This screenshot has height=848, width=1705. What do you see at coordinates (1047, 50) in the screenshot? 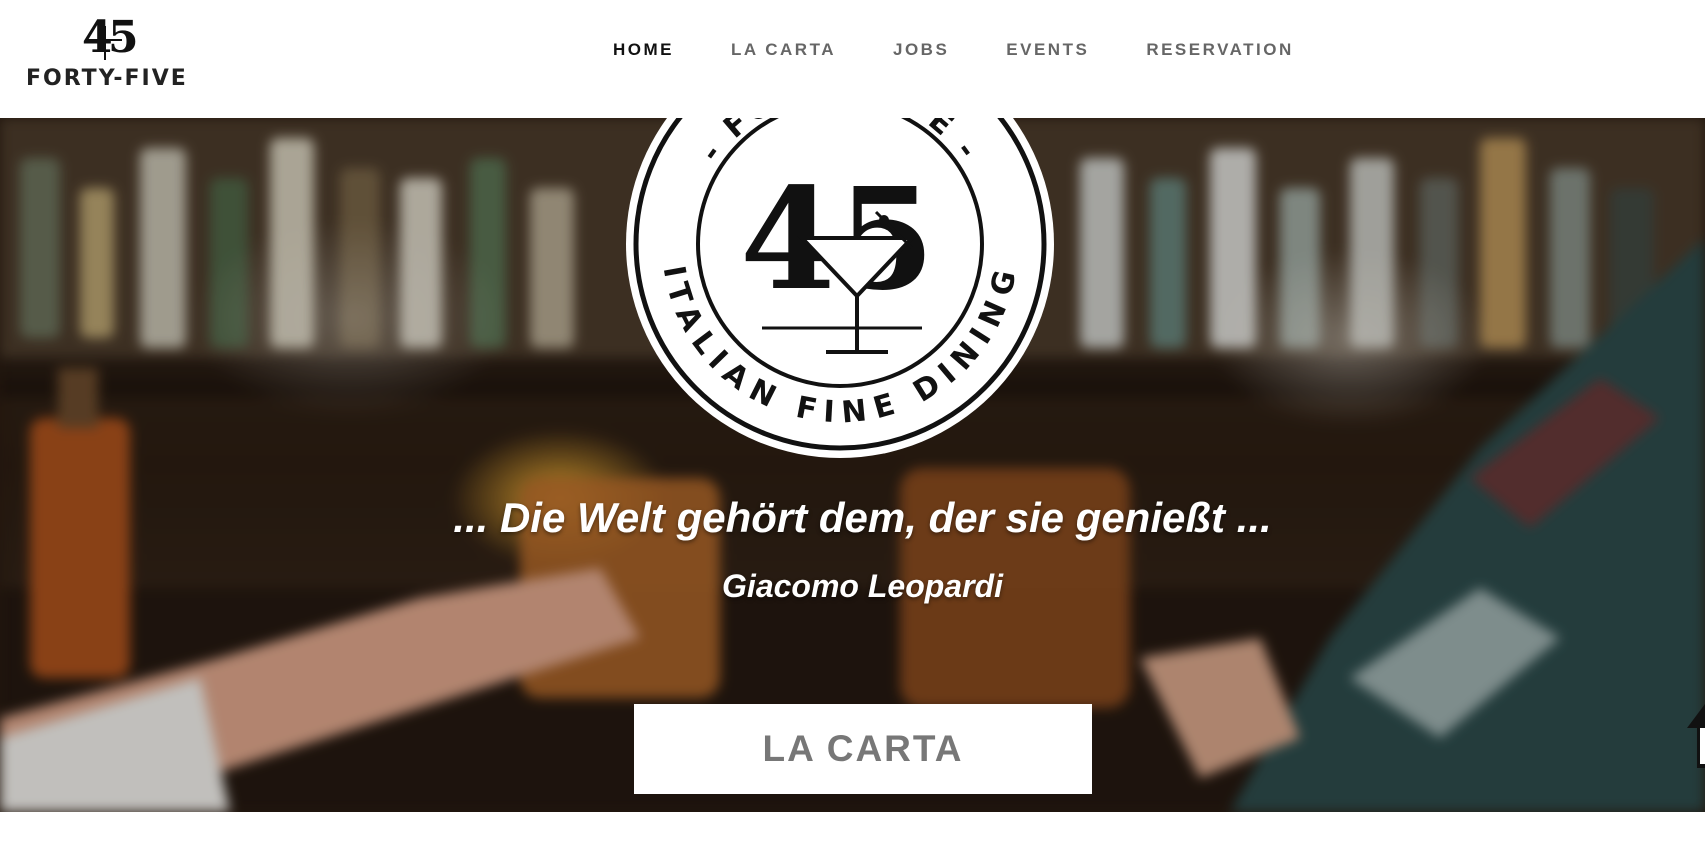
I see `nav-events: EVENTS` at bounding box center [1047, 50].